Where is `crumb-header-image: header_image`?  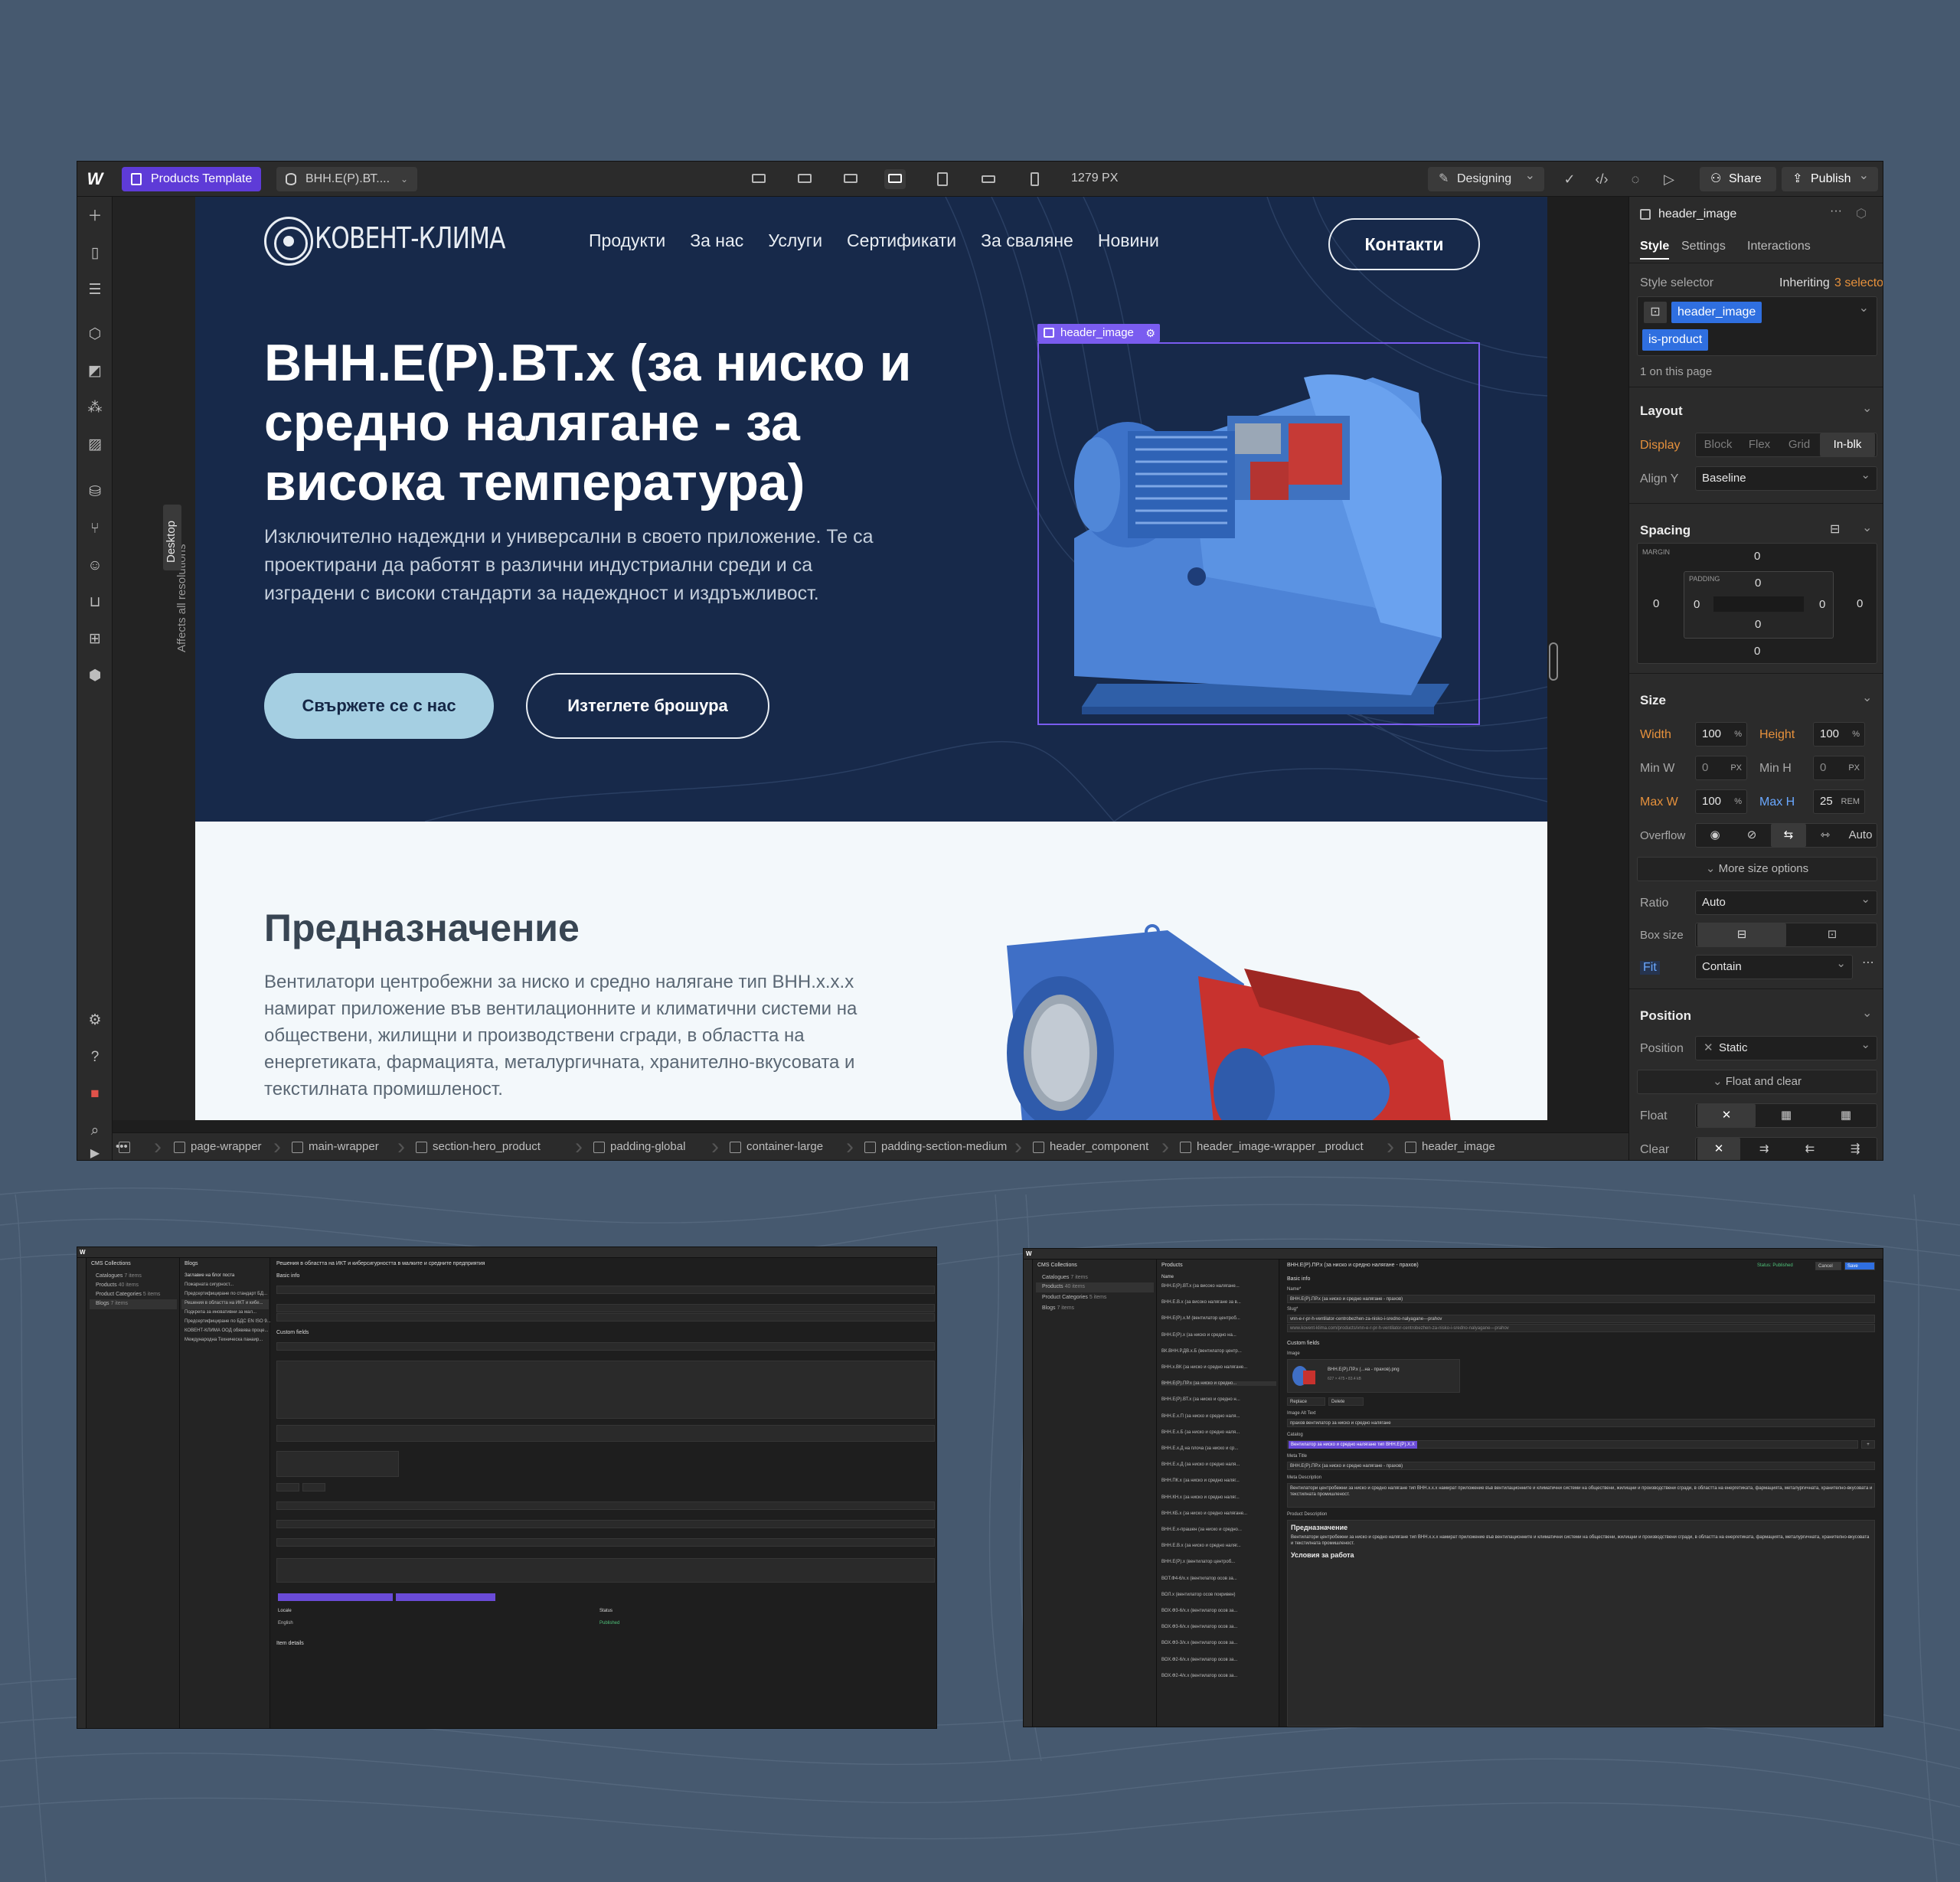 crumb-header-image: header_image is located at coordinates (1448, 1146).